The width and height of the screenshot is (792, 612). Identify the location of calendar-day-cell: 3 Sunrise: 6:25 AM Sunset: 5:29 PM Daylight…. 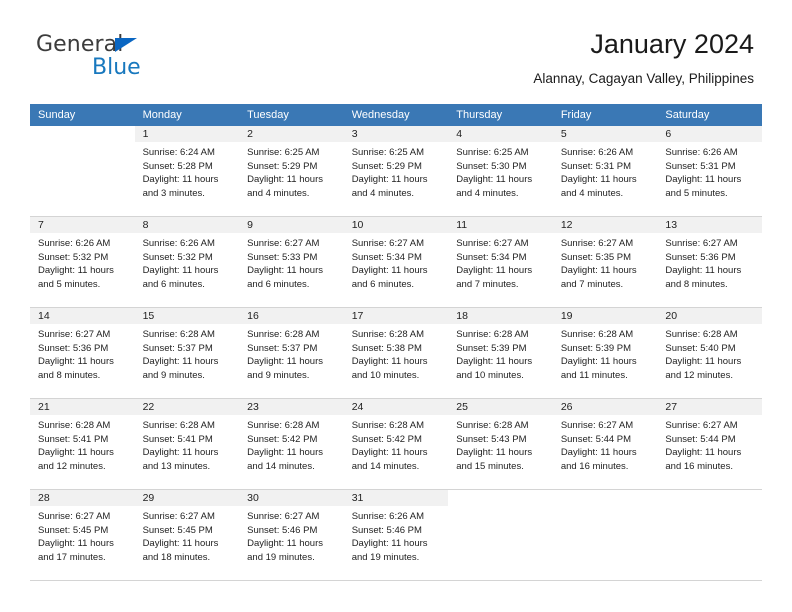
(396, 171).